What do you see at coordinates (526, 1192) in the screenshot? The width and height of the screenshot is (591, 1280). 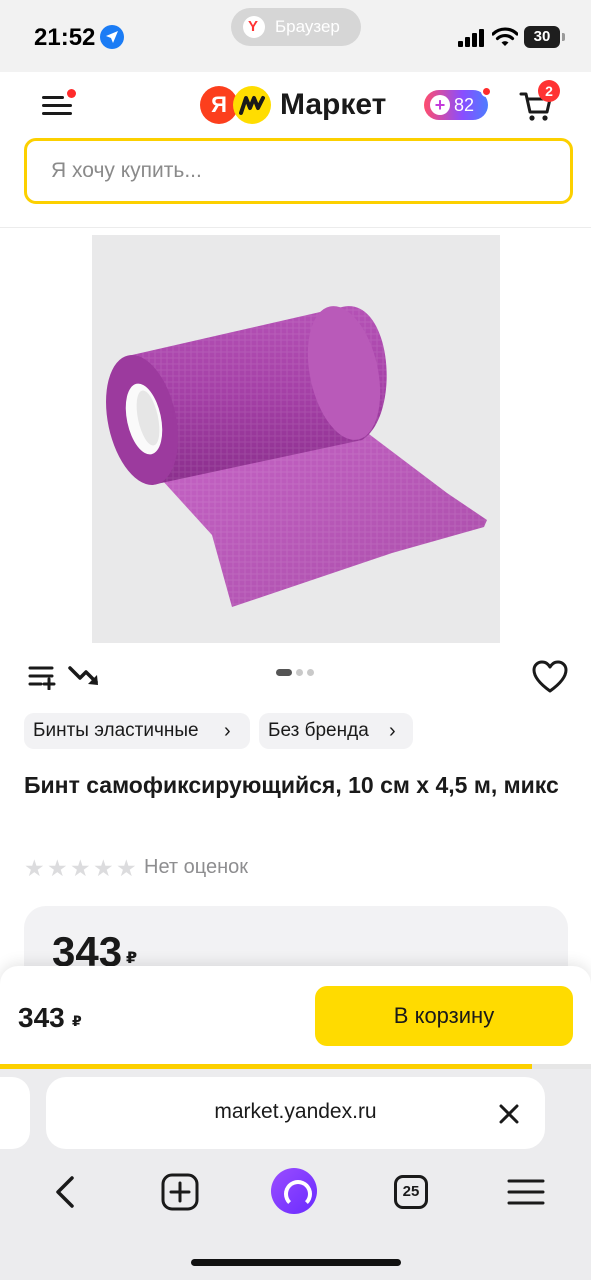 I see `menu-icon` at bounding box center [526, 1192].